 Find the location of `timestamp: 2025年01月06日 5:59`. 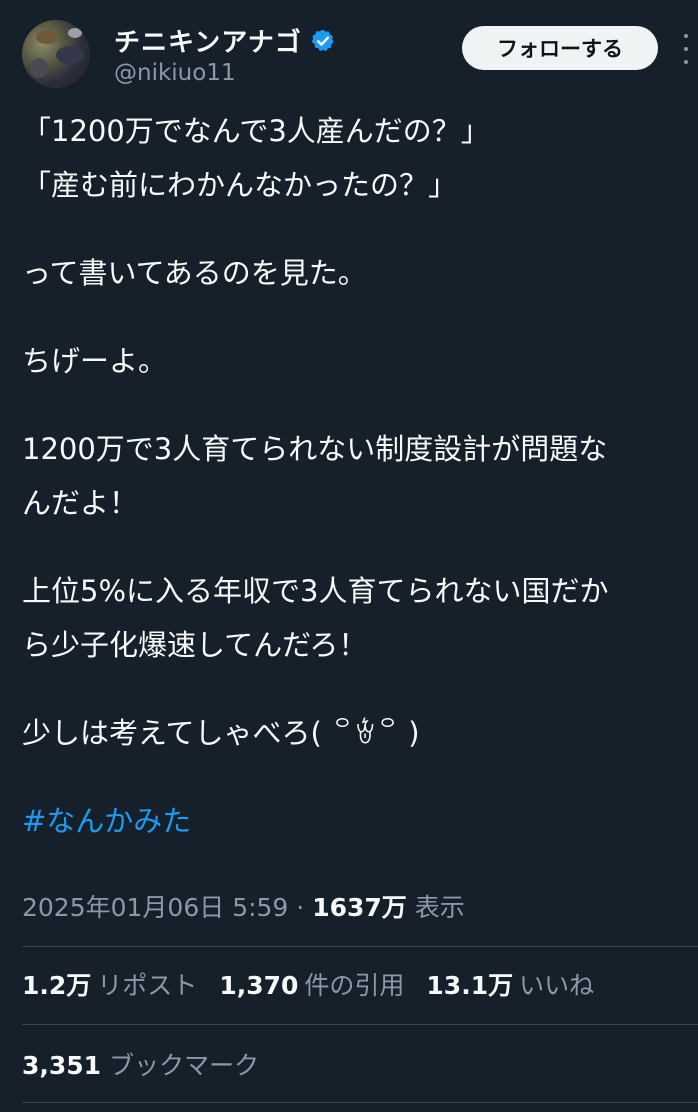

timestamp: 2025年01月06日 5:59 is located at coordinates (155, 907).